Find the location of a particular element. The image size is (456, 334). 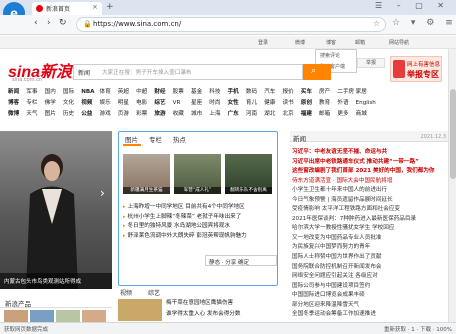

list-item: ▸ 杭州小学生上脚辣“冬辣菜” 老就子年味出来了 is located at coordinates (185, 217).